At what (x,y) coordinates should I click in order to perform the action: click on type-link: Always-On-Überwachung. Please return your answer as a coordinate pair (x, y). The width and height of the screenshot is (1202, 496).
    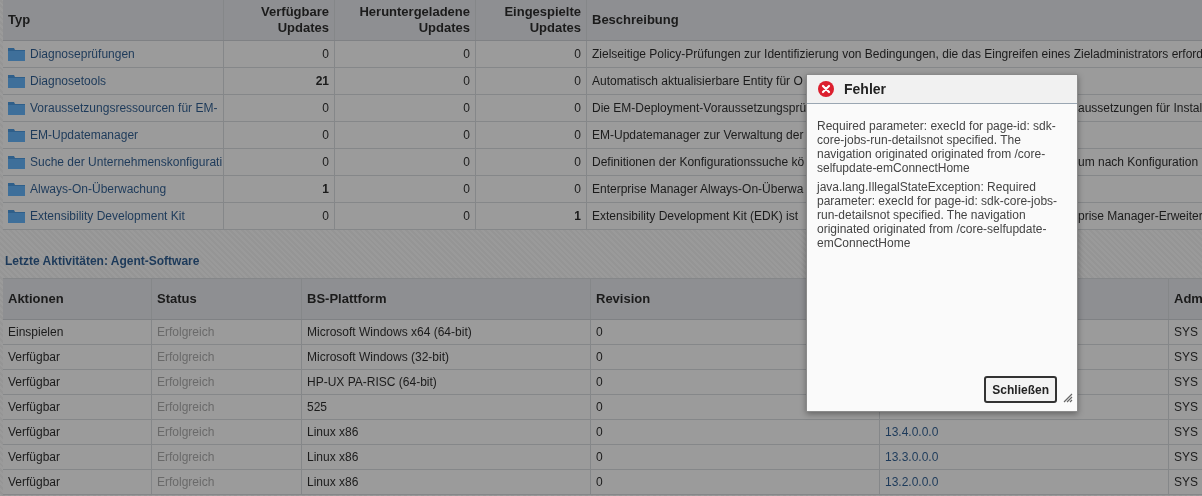
    Looking at the image, I should click on (98, 189).